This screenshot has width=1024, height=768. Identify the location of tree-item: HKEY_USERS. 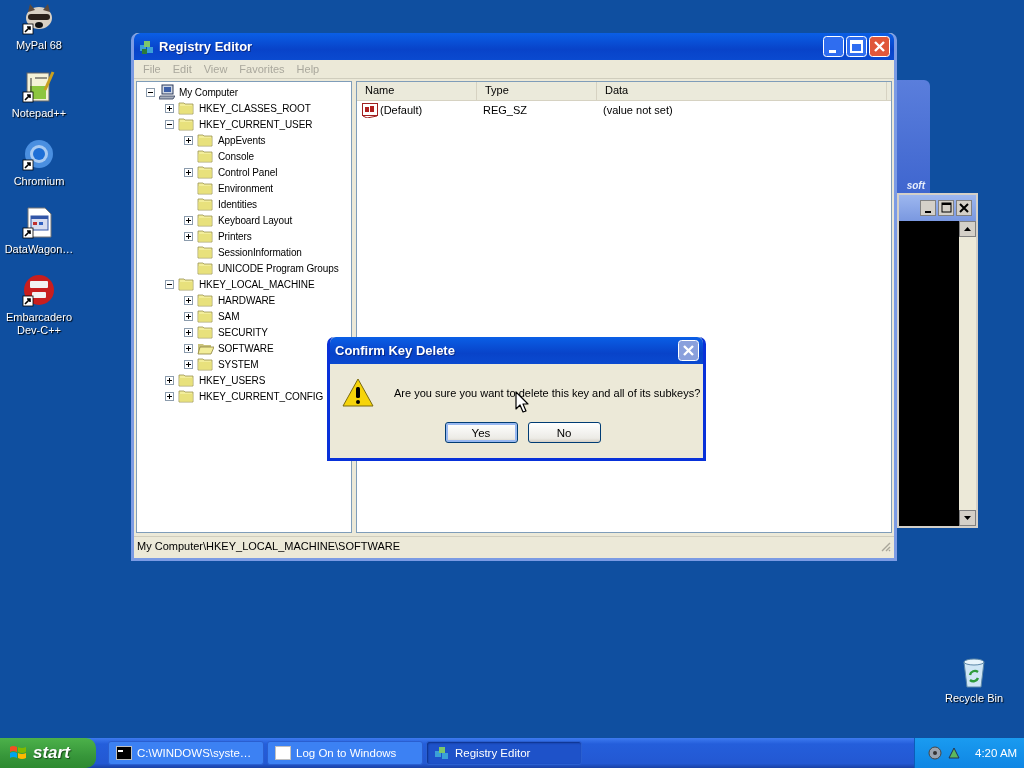
(232, 380).